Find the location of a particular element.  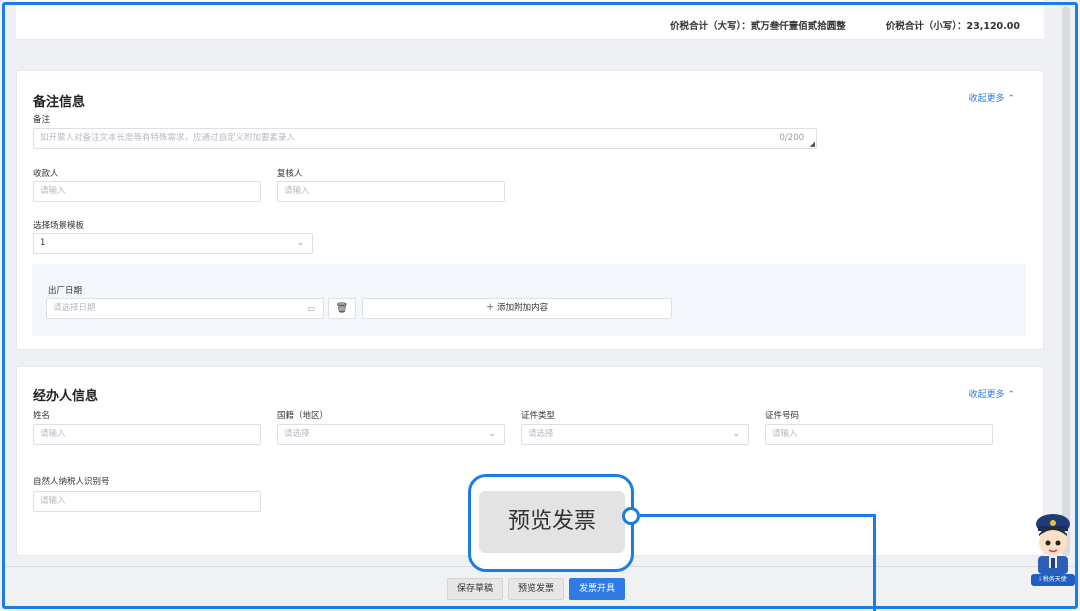

issue-invoice-button: 发票开具 is located at coordinates (597, 589).